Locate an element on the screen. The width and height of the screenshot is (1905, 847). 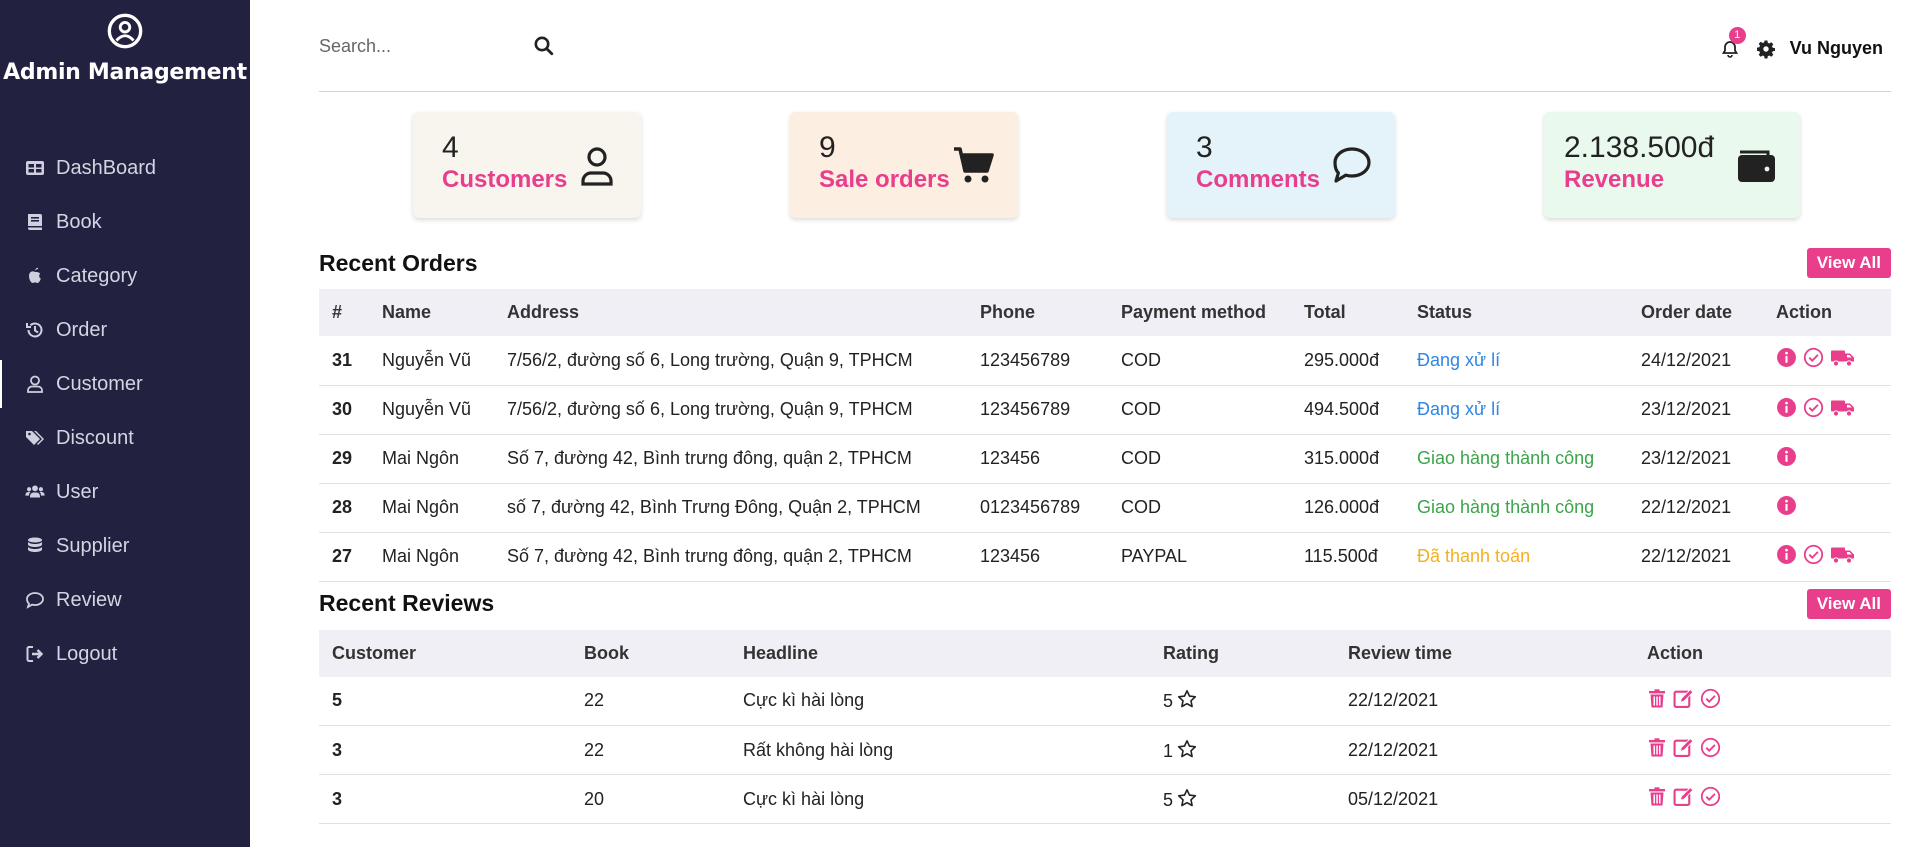
column-header: Phone is located at coordinates (1008, 312).